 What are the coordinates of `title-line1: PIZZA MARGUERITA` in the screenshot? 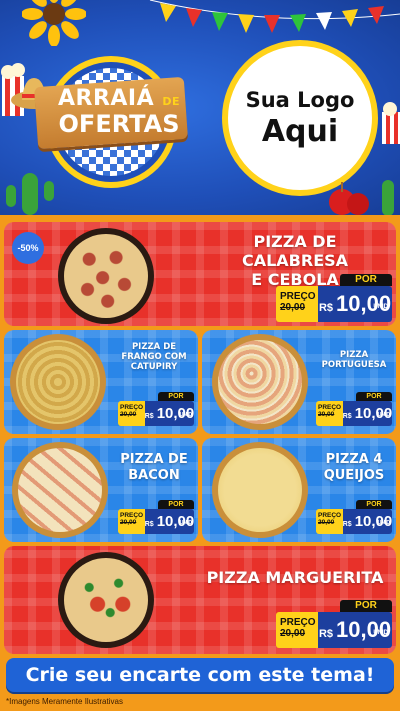 It's located at (295, 577).